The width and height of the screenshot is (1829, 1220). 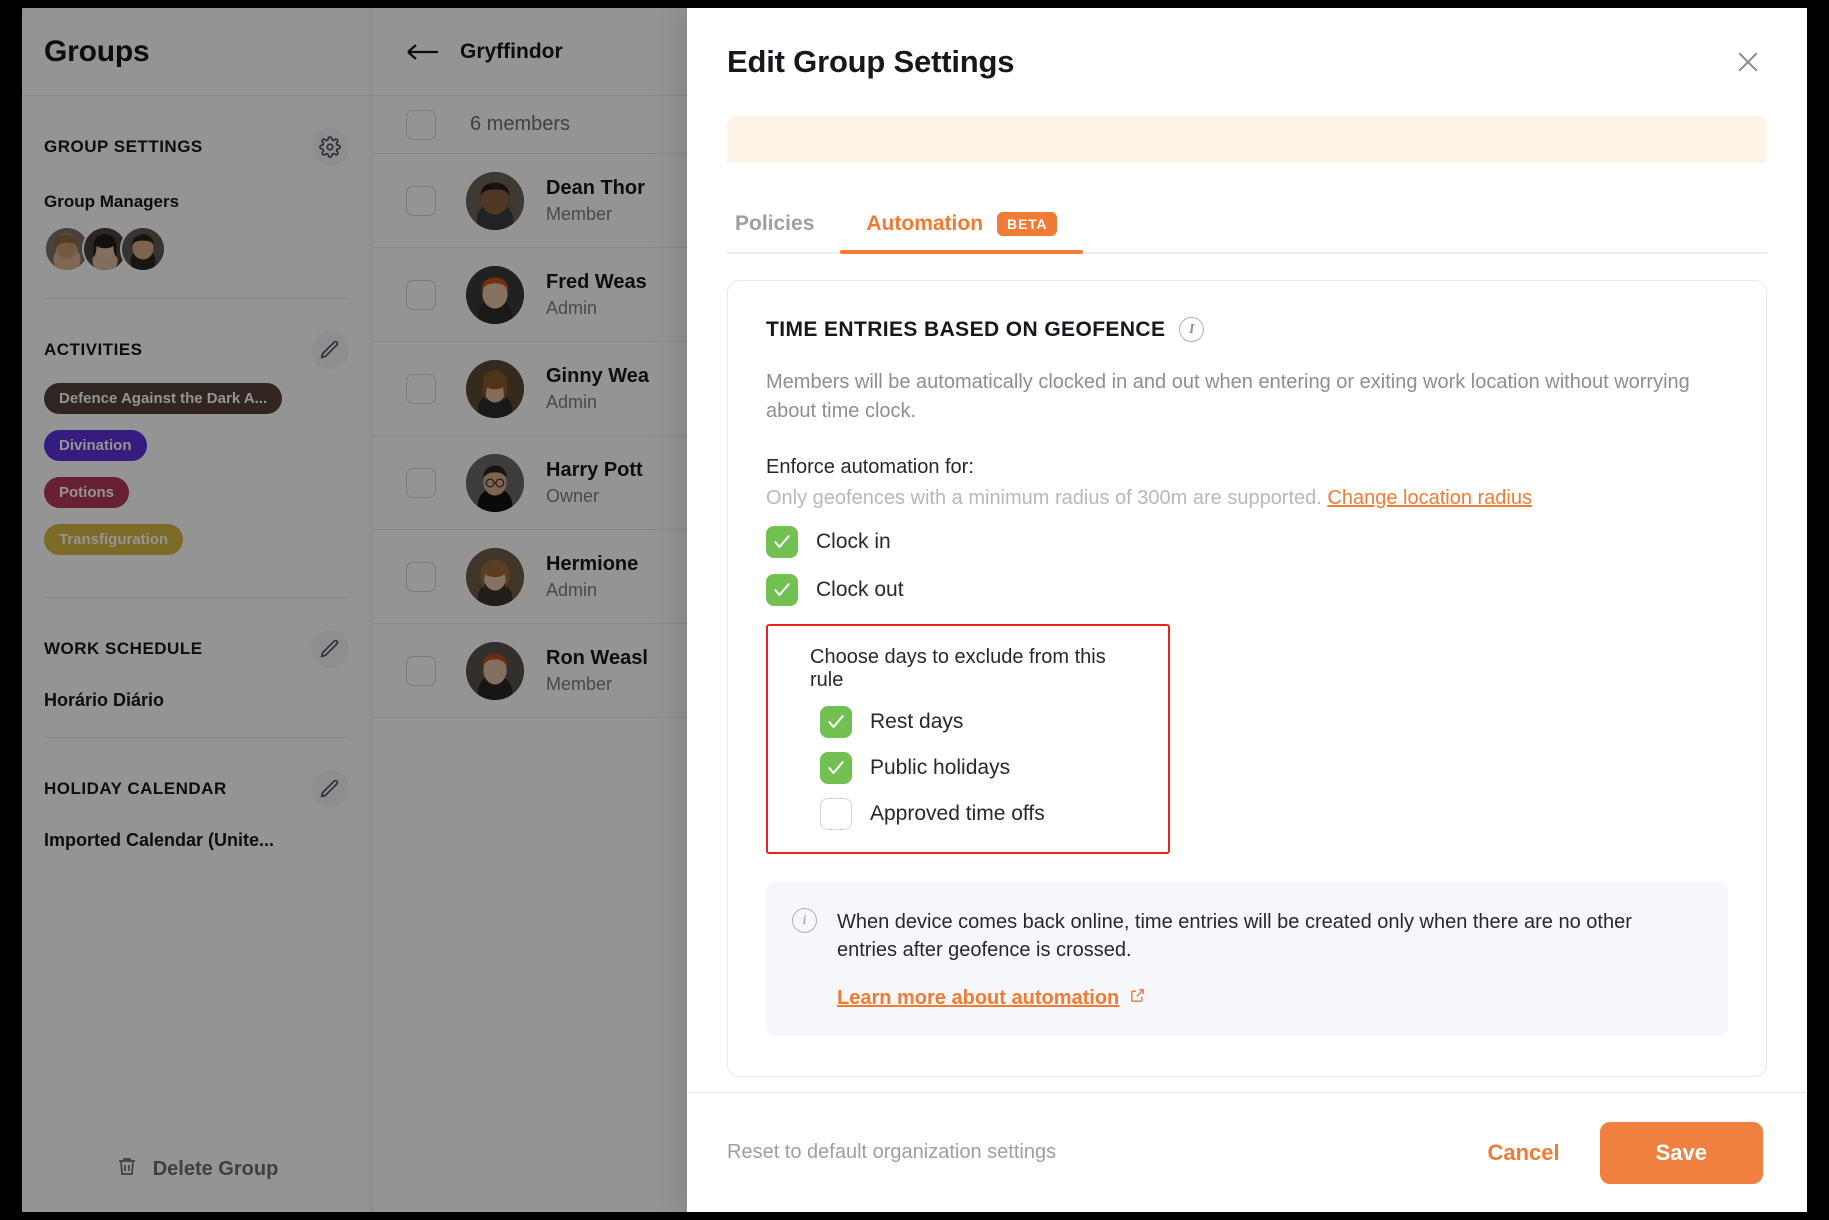 I want to click on approved-time-offs-option: Approved time offs, so click(x=981, y=814).